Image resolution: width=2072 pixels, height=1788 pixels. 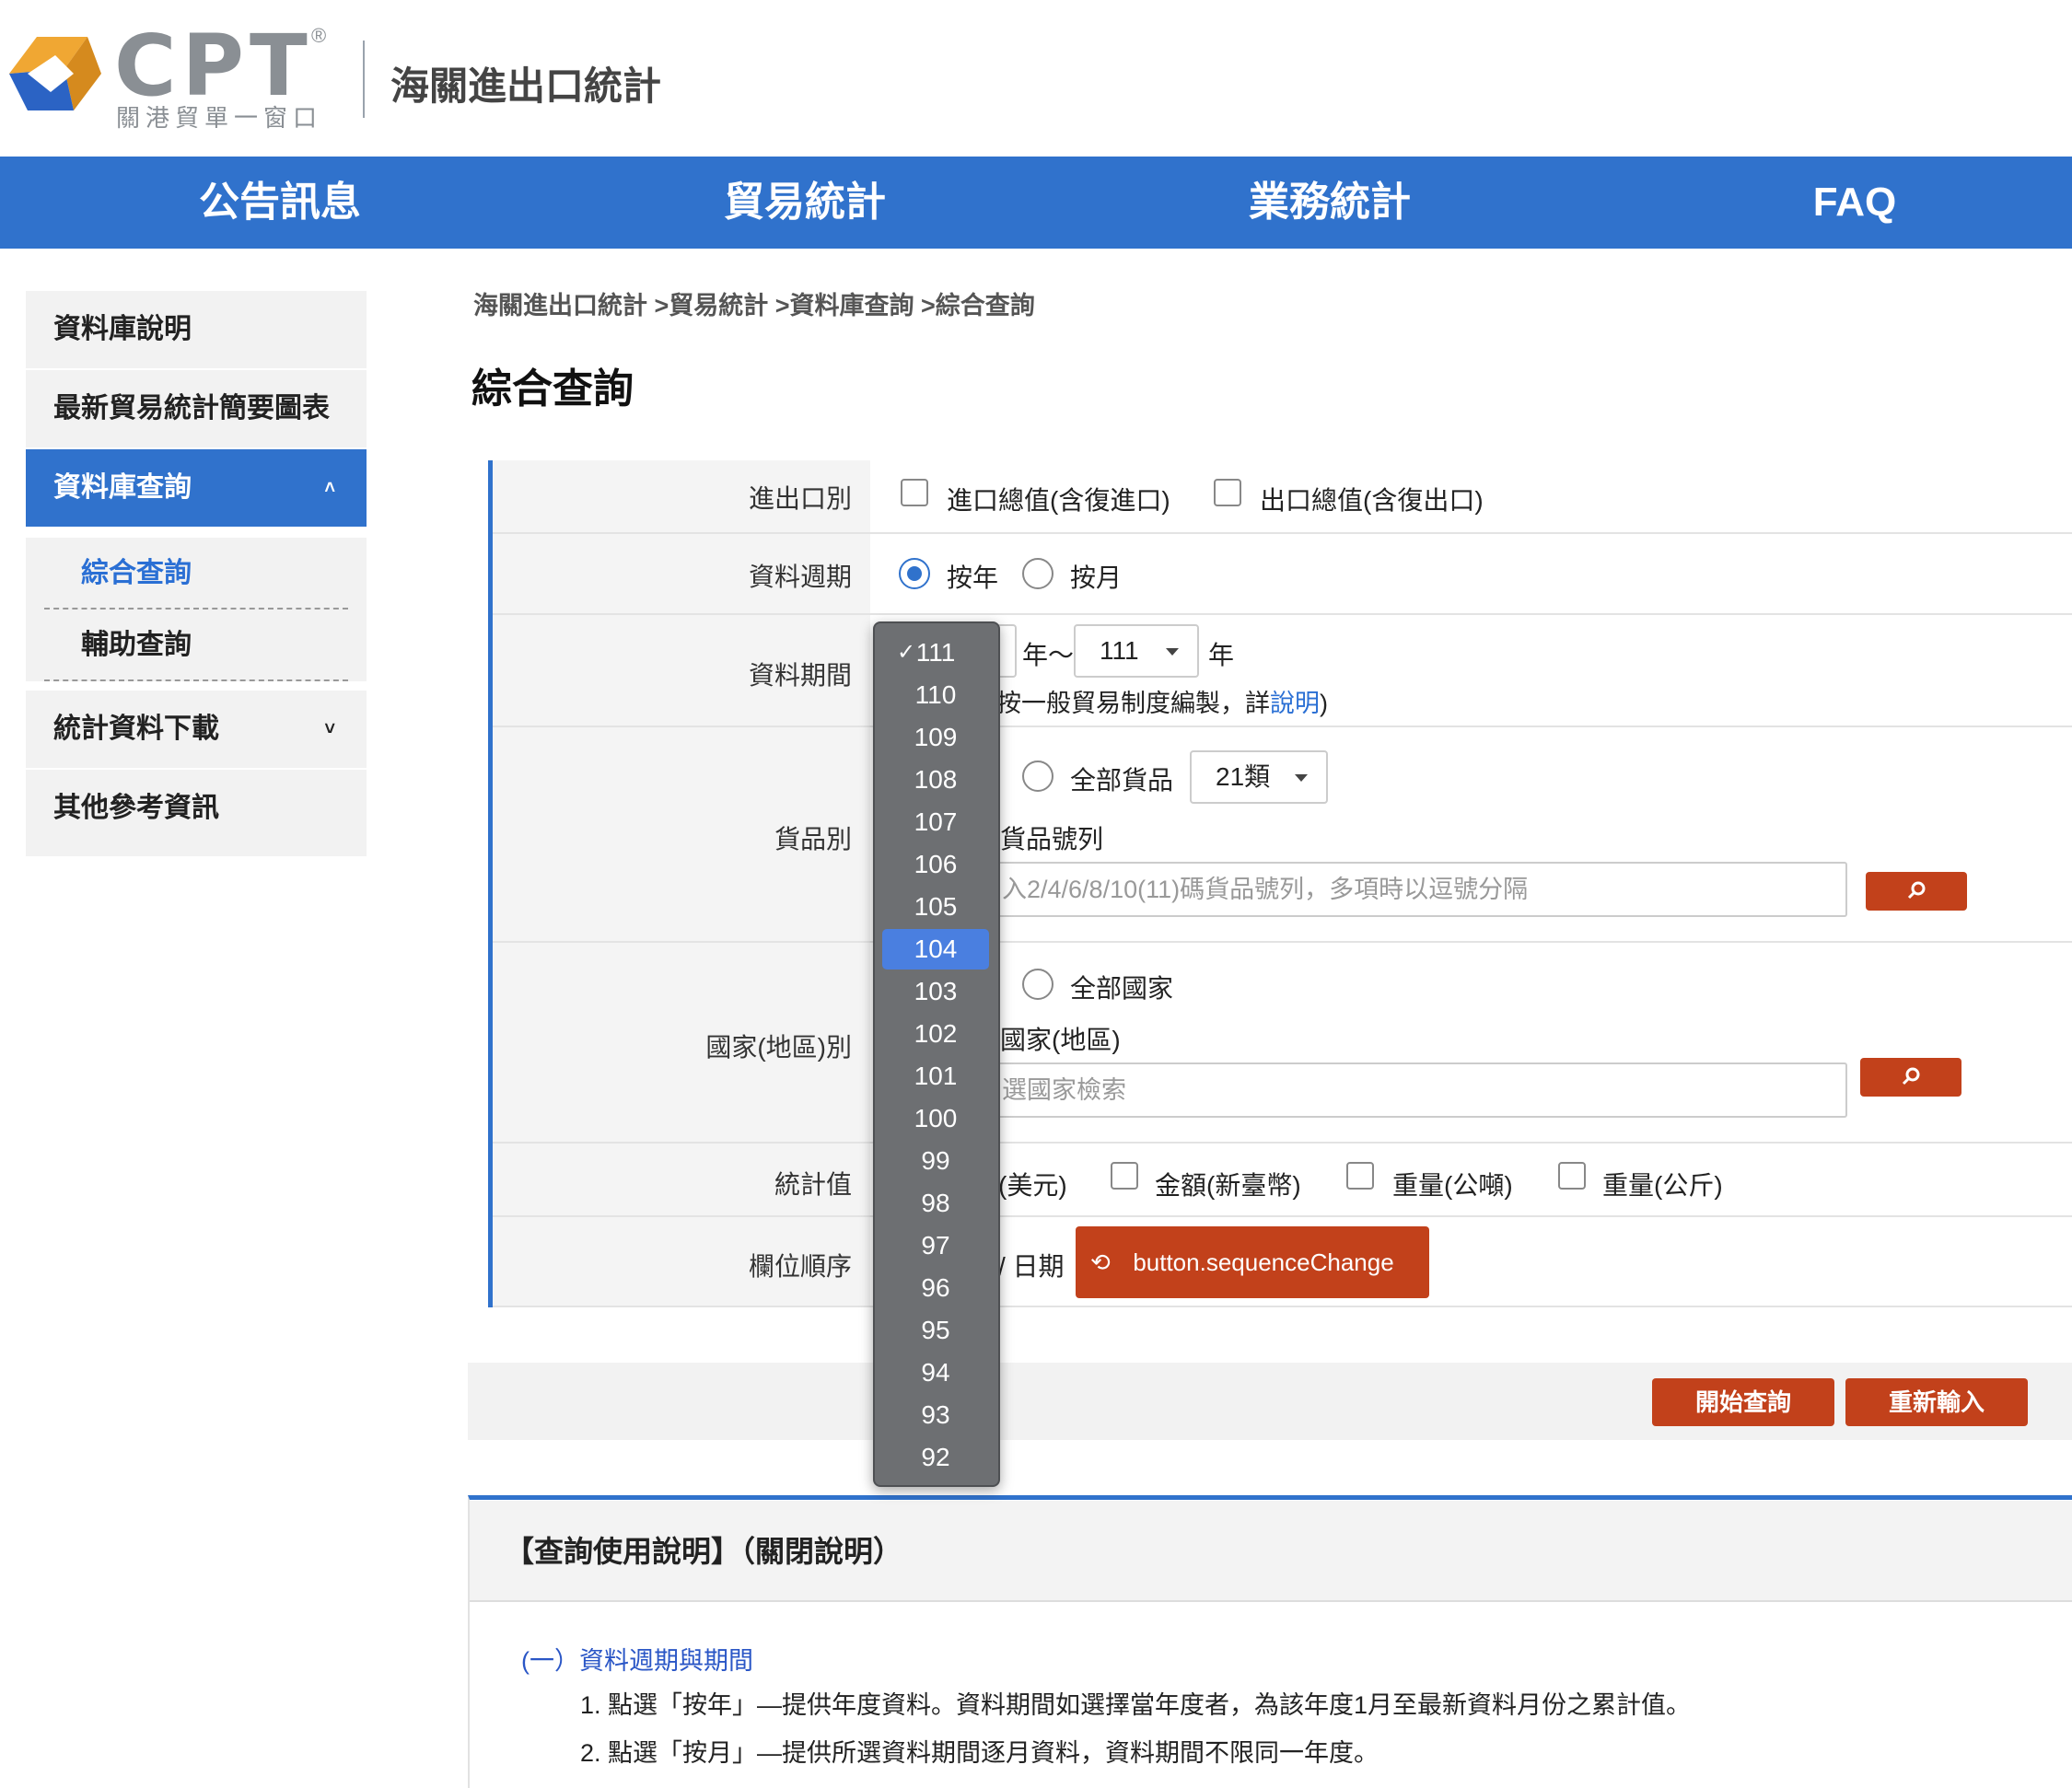 I want to click on sidebar-item-label: 統計資料下載, so click(x=136, y=729).